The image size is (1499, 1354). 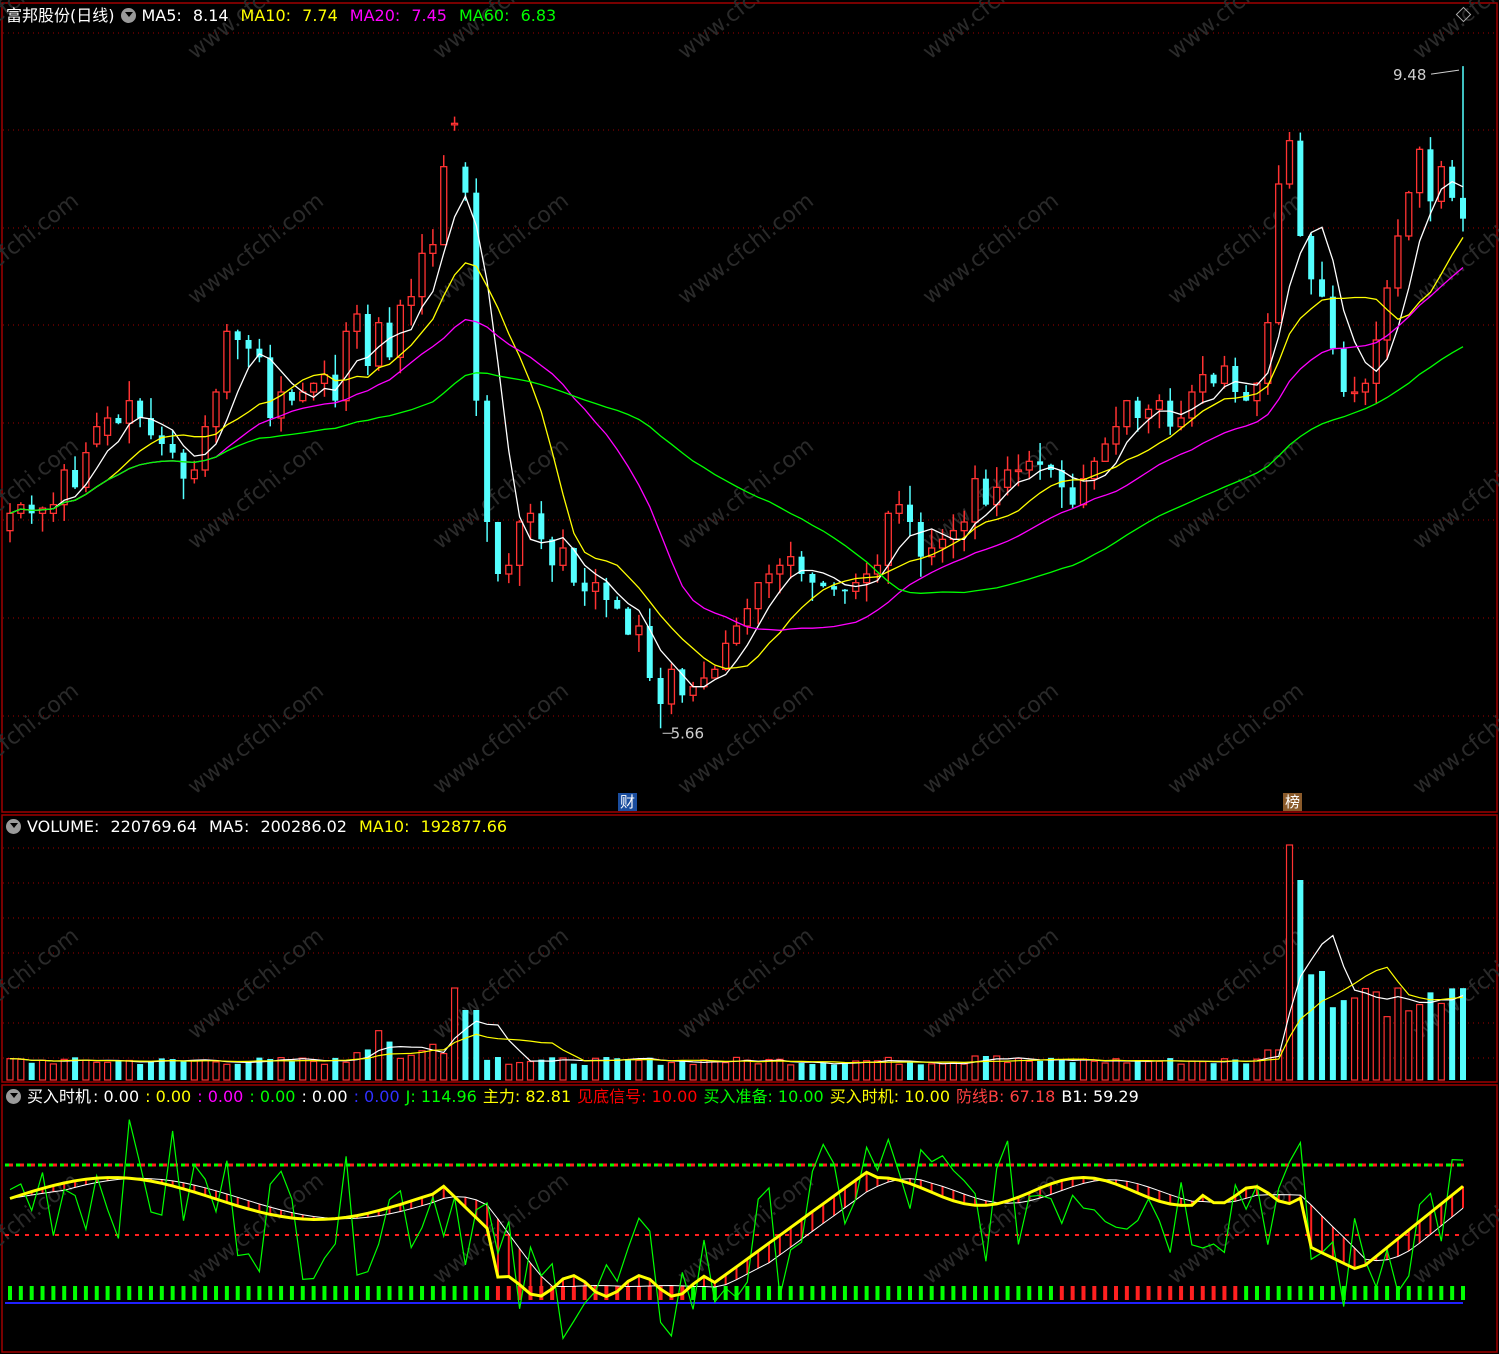 I want to click on indicator-zhunbei: 买入准备: 10.00, so click(x=763, y=1096).